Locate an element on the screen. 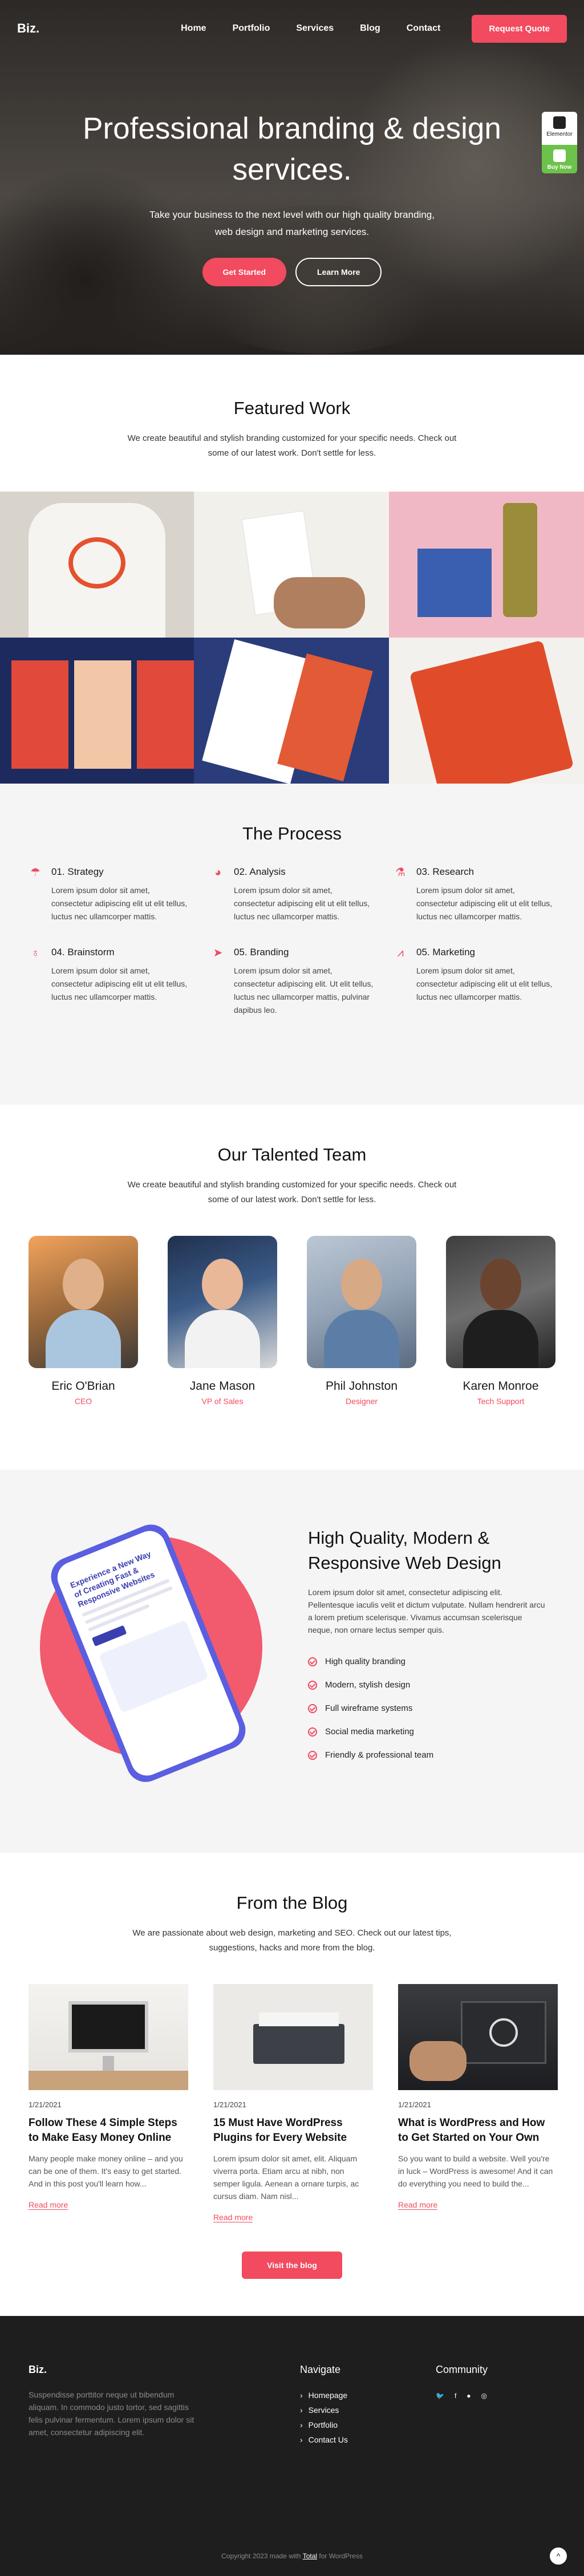 The image size is (584, 2576). stand-shape is located at coordinates (108, 2063).